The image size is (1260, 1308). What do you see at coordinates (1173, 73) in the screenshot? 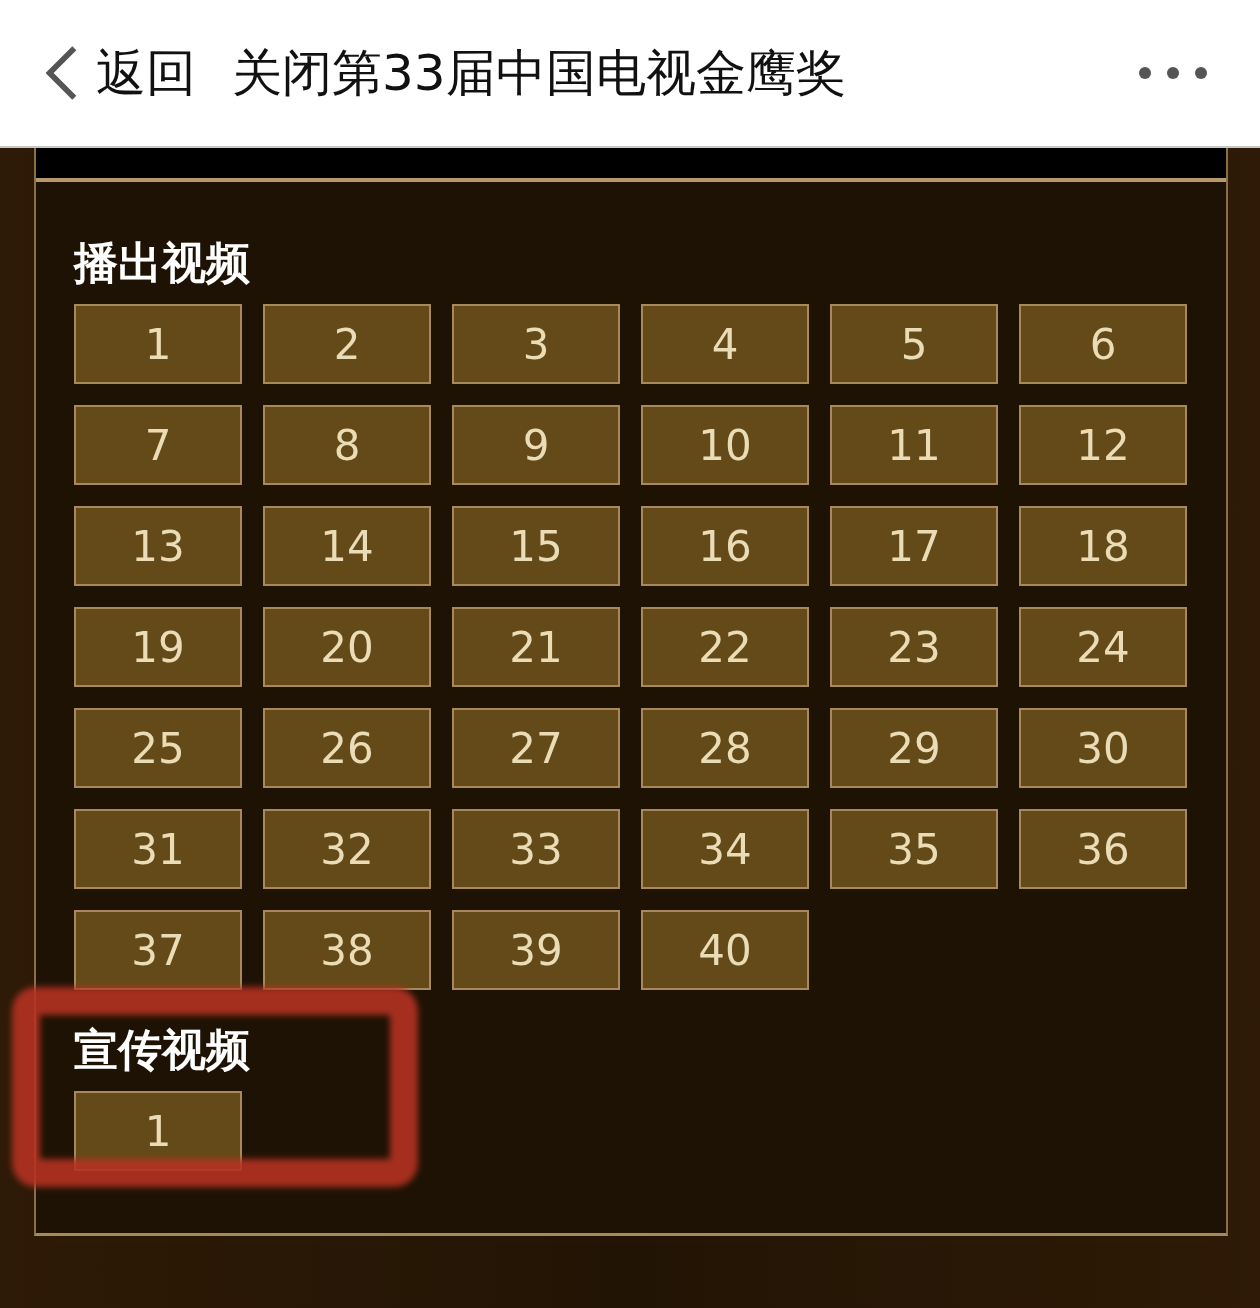
I see `more-icon` at bounding box center [1173, 73].